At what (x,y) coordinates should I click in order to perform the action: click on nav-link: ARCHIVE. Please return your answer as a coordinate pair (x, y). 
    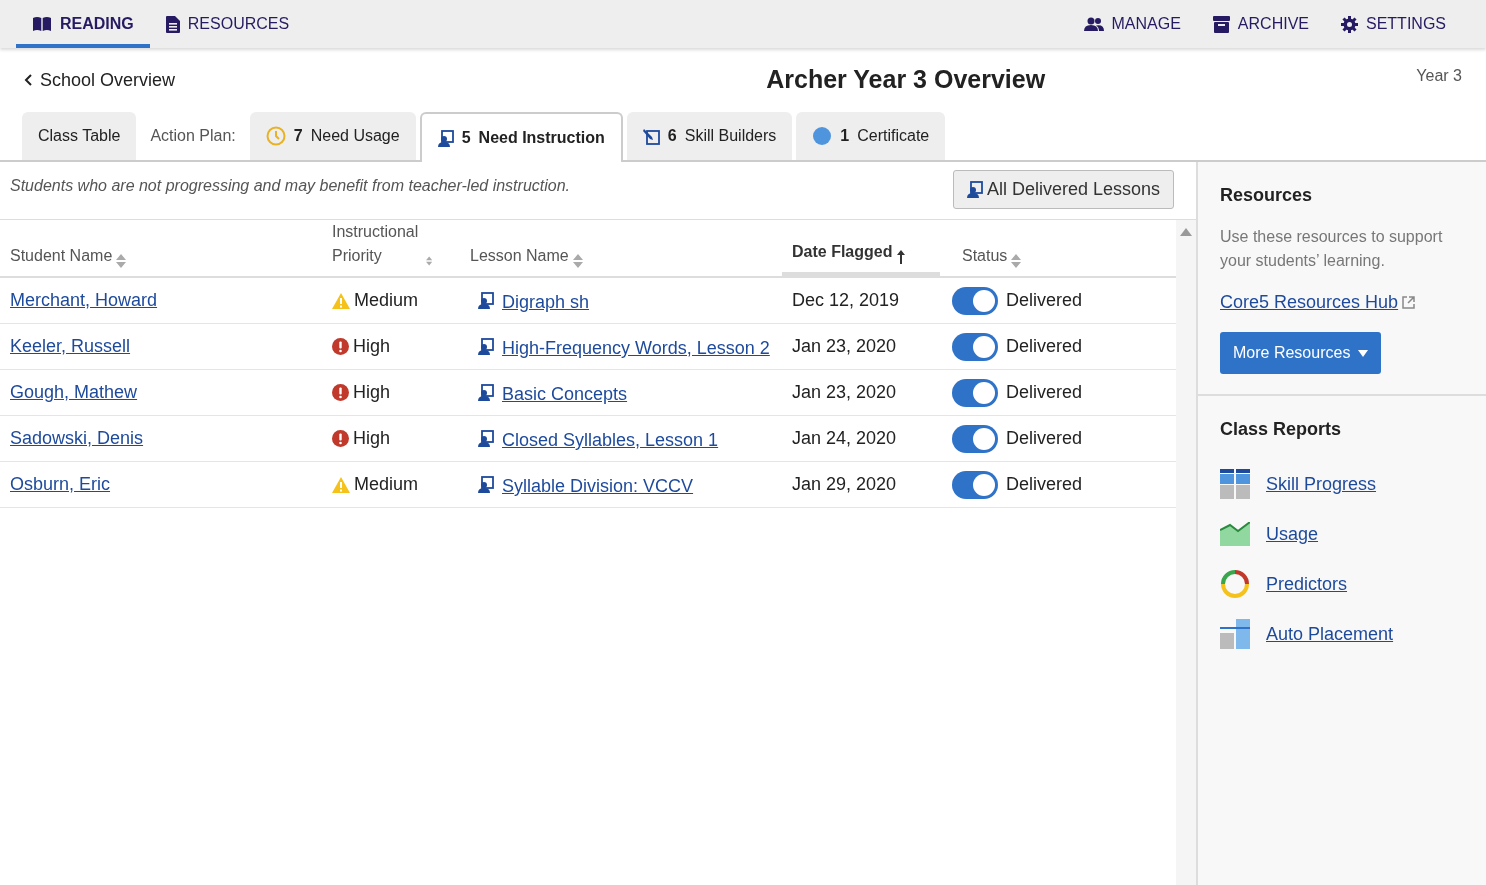
    Looking at the image, I should click on (1260, 24).